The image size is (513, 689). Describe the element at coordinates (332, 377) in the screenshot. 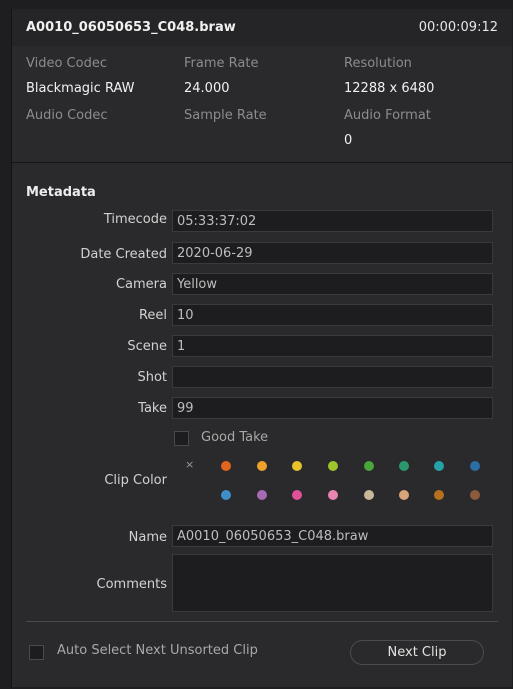

I see `shot-input` at that location.